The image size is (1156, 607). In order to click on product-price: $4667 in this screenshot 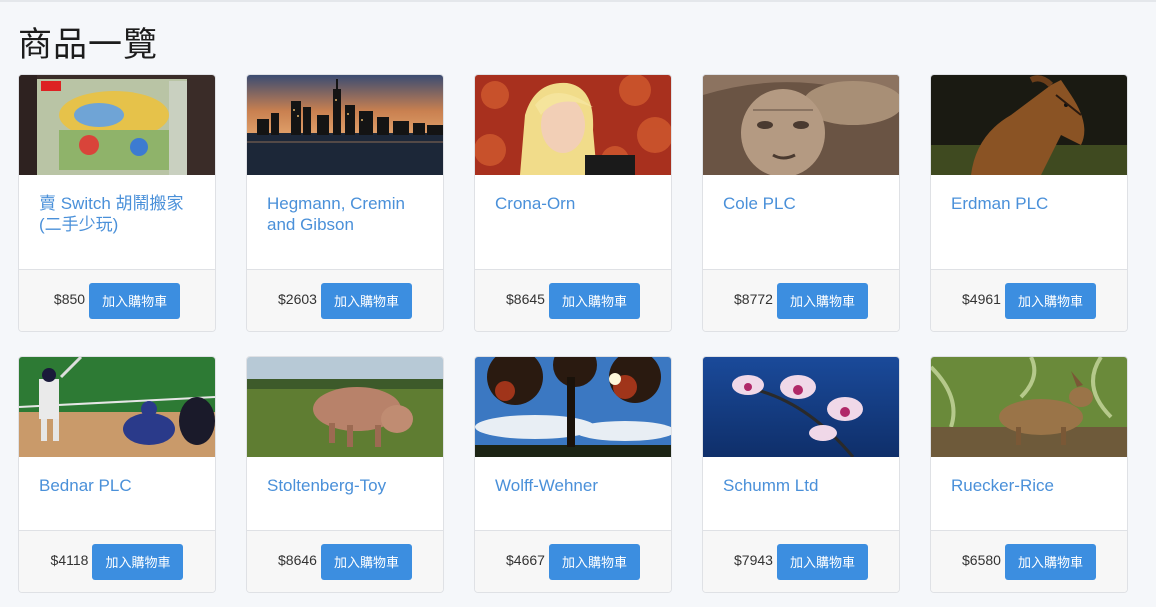, I will do `click(525, 559)`.